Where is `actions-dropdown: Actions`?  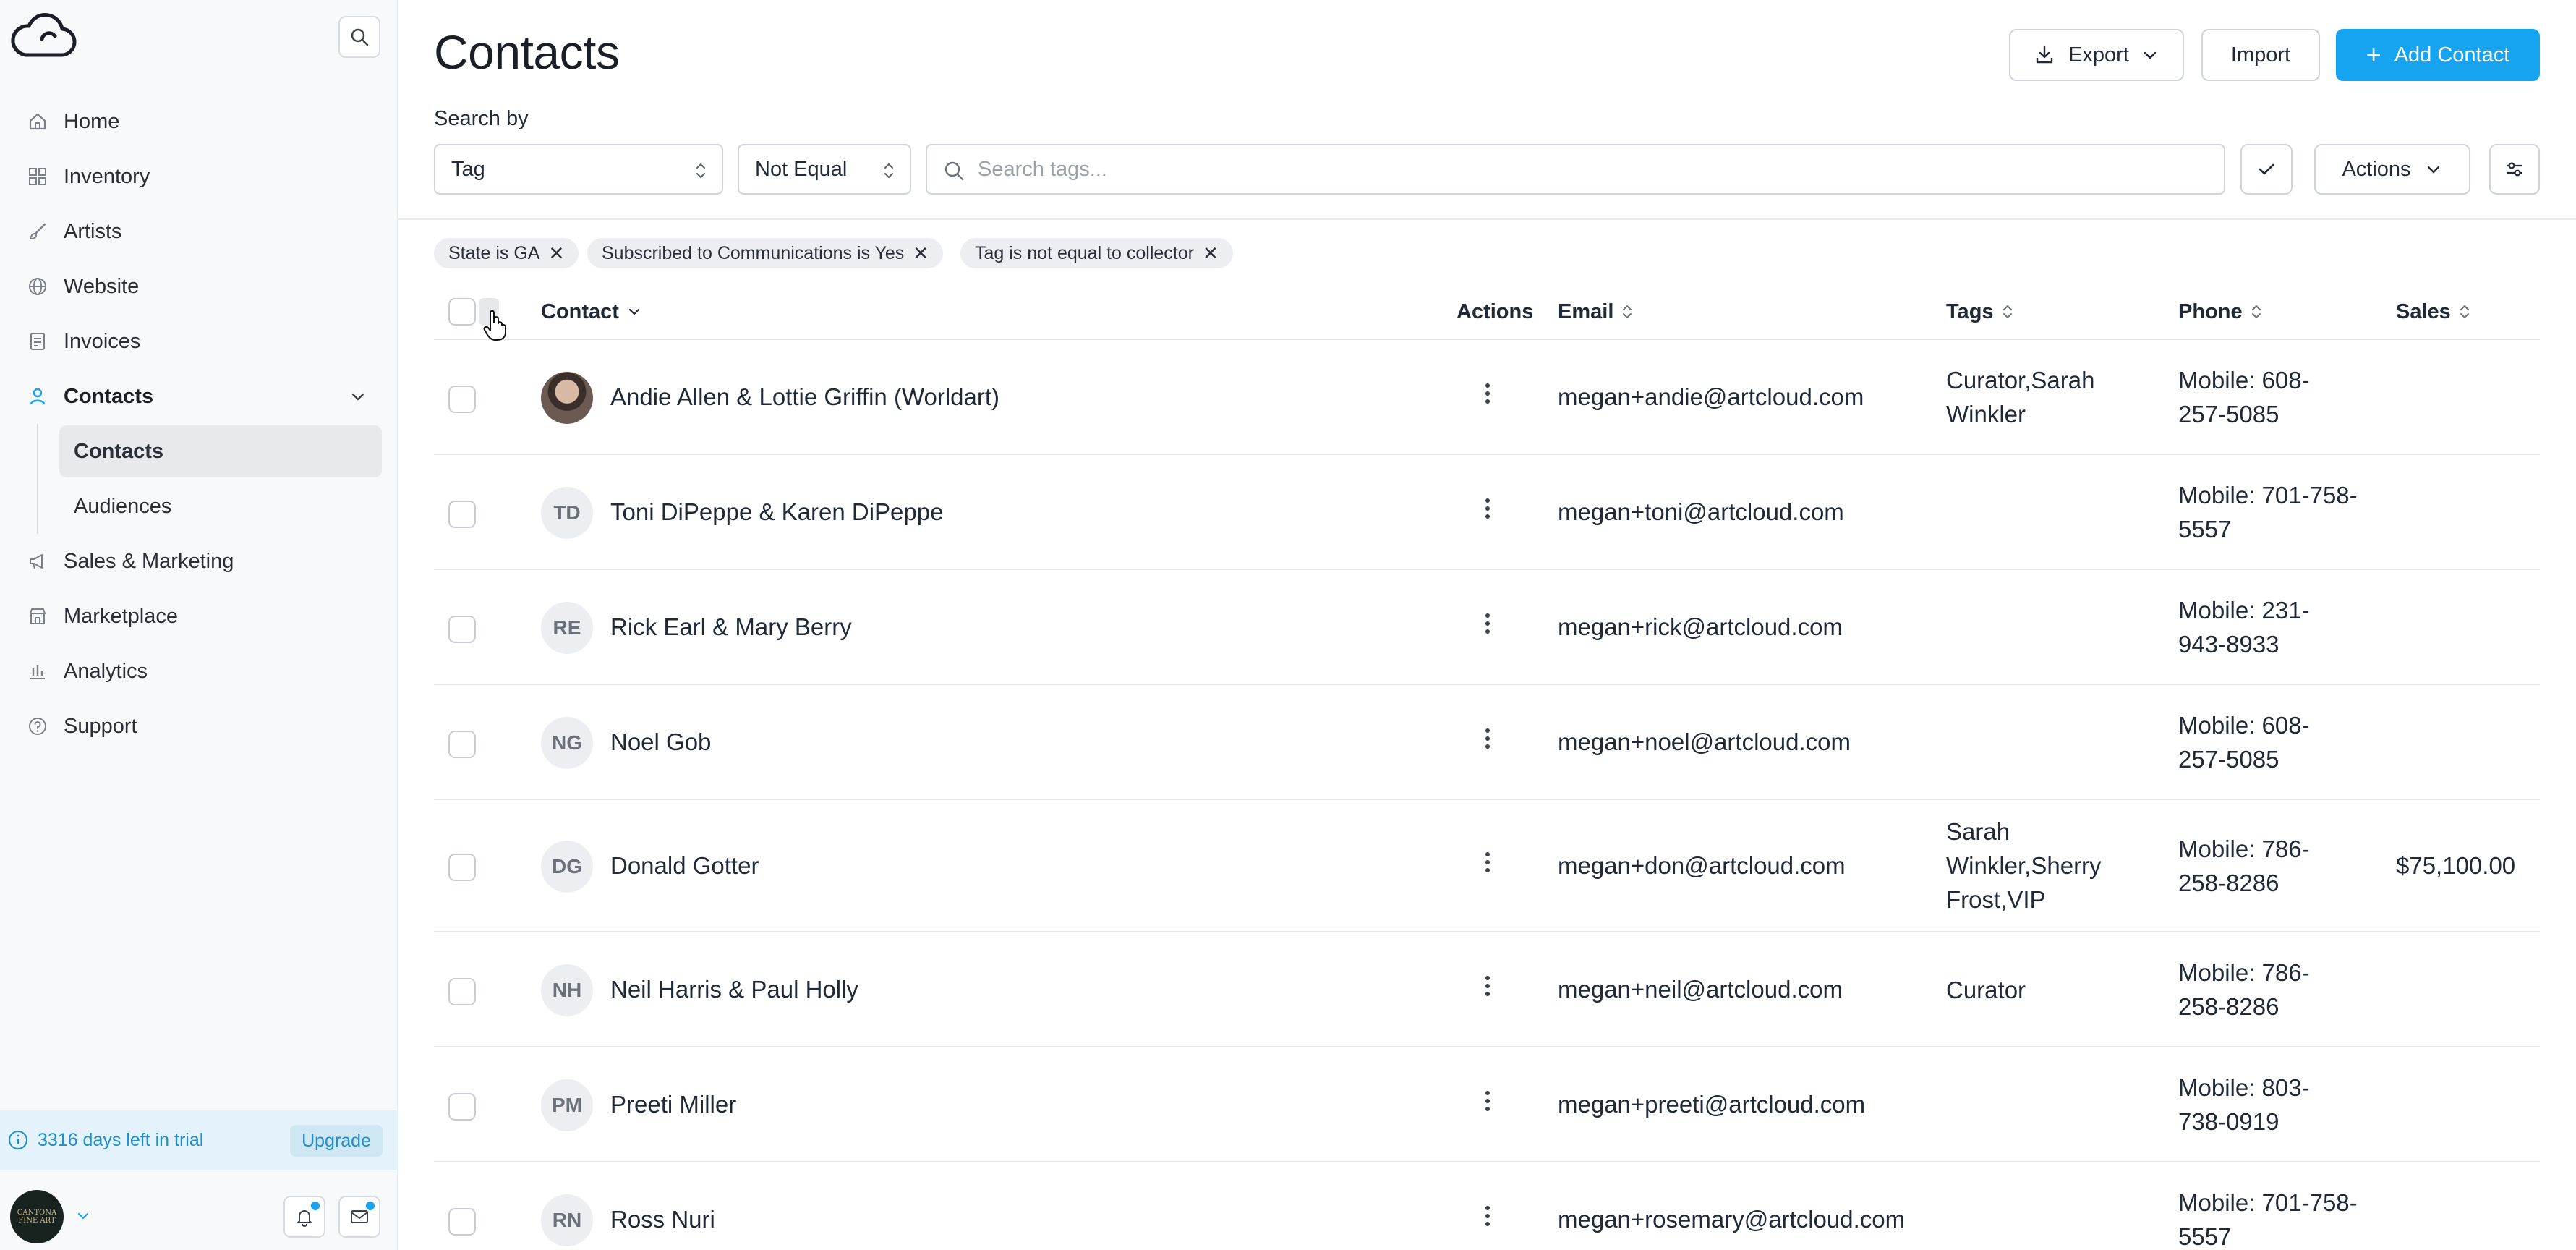
actions-dropdown: Actions is located at coordinates (2392, 169).